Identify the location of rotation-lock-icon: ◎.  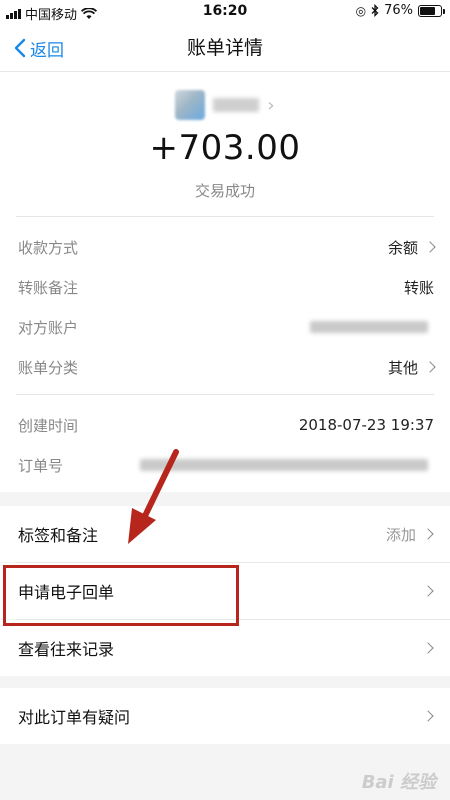
(361, 10).